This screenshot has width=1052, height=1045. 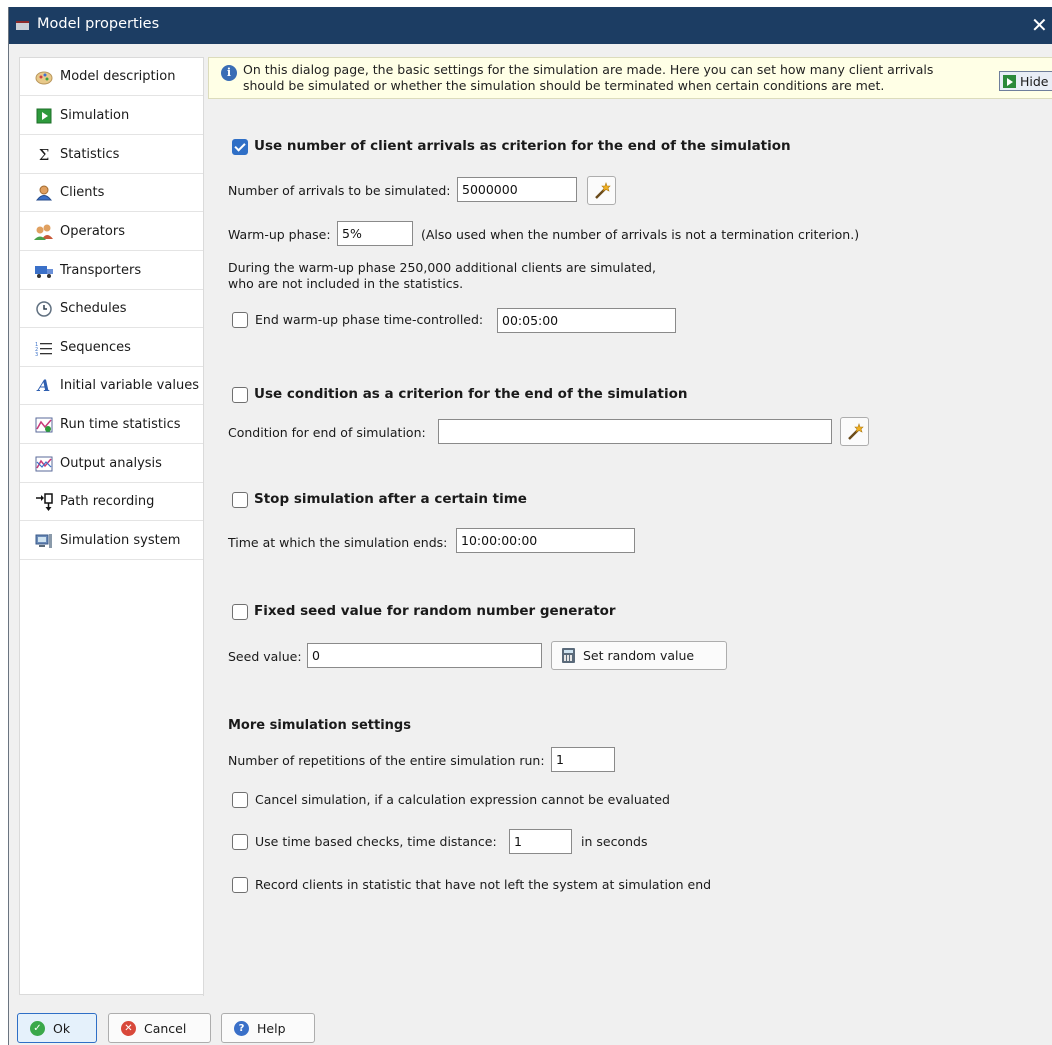 What do you see at coordinates (346, 283) in the screenshot?
I see `warmup-info-line2: who are not included in the statistics.` at bounding box center [346, 283].